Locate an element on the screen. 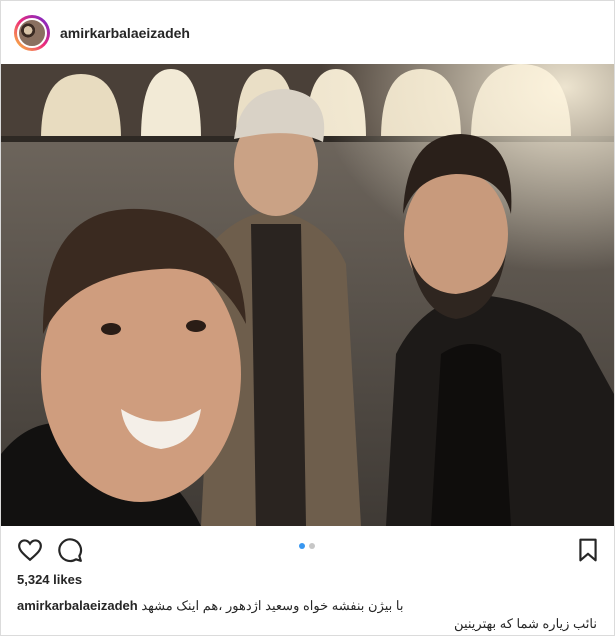 The height and width of the screenshot is (636, 615). comment-bubble-icon is located at coordinates (70, 550).